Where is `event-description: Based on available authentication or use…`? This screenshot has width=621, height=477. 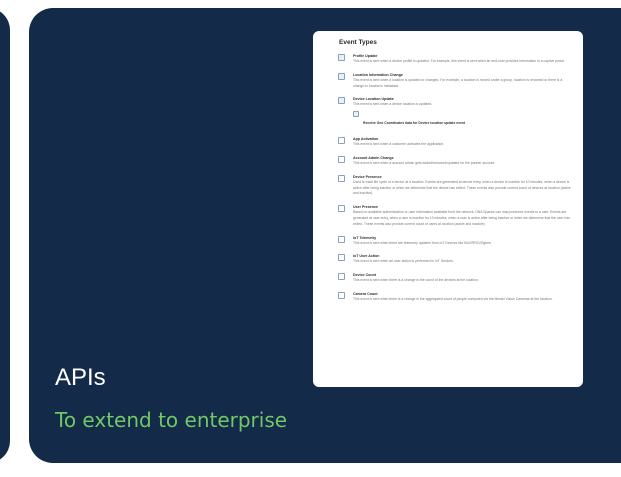
event-description: Based on available authentication or use… is located at coordinates (461, 218).